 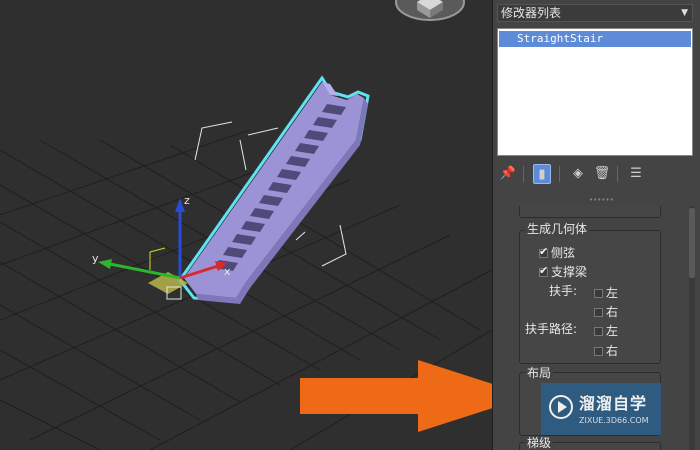 I want to click on scrollbar-thumb, so click(x=692, y=243).